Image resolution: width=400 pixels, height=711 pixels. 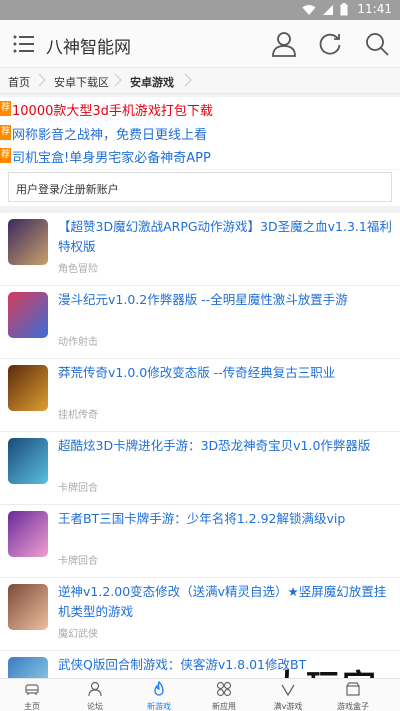 I want to click on list-item: 王者BT三国卡牌手游：少年名将1.2.92解锁满级vip 卡牌回合, so click(x=200, y=541).